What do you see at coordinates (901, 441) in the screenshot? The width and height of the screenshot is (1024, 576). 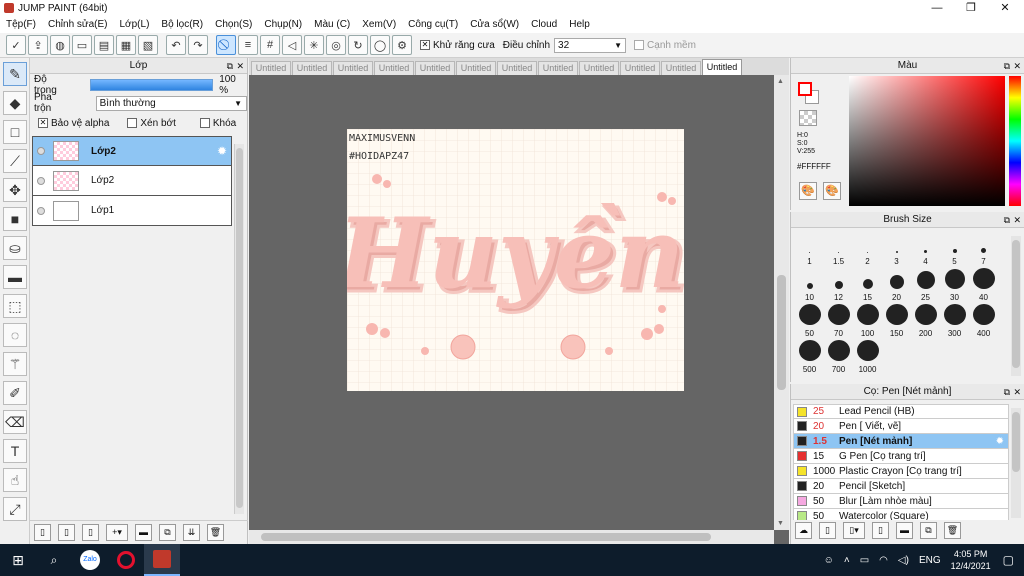 I see `brush-list-item: 1.5 Pen [Nét mảnh] ✹` at bounding box center [901, 441].